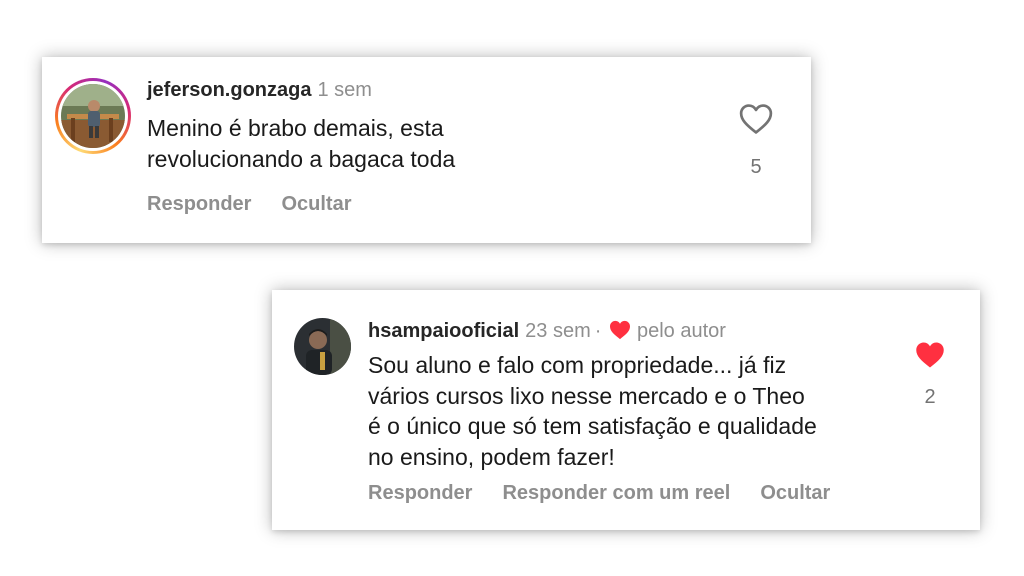  Describe the element at coordinates (930, 397) in the screenshot. I see `like-count: 2` at that location.